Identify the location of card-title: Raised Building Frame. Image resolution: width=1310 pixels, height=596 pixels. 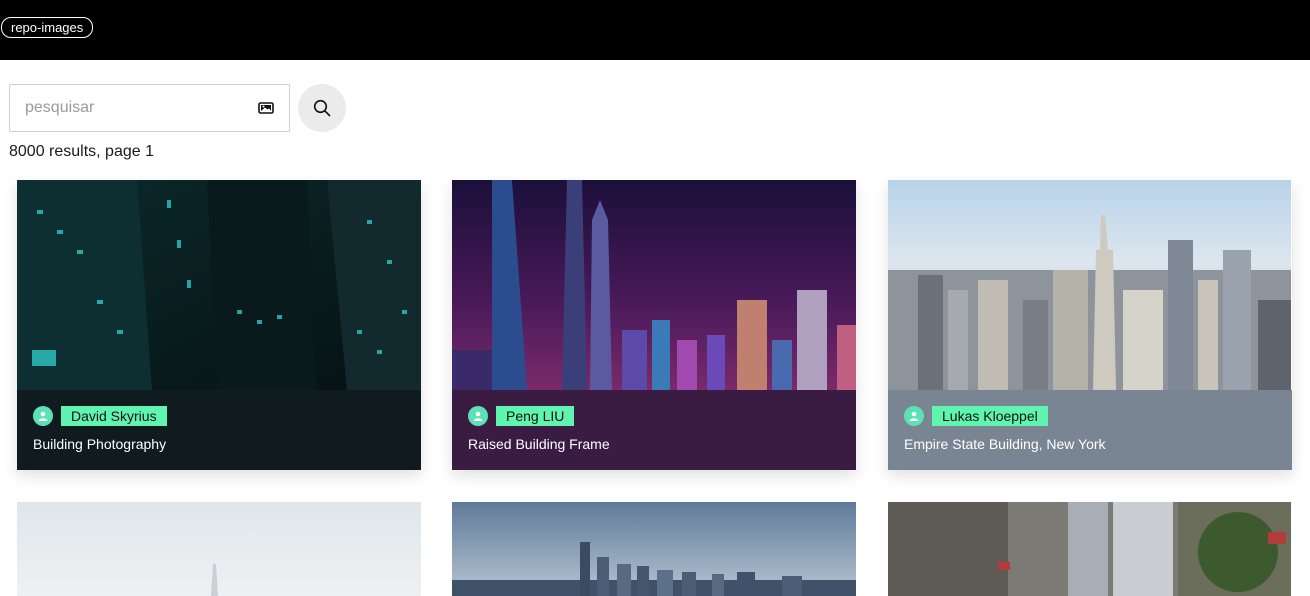
(539, 444).